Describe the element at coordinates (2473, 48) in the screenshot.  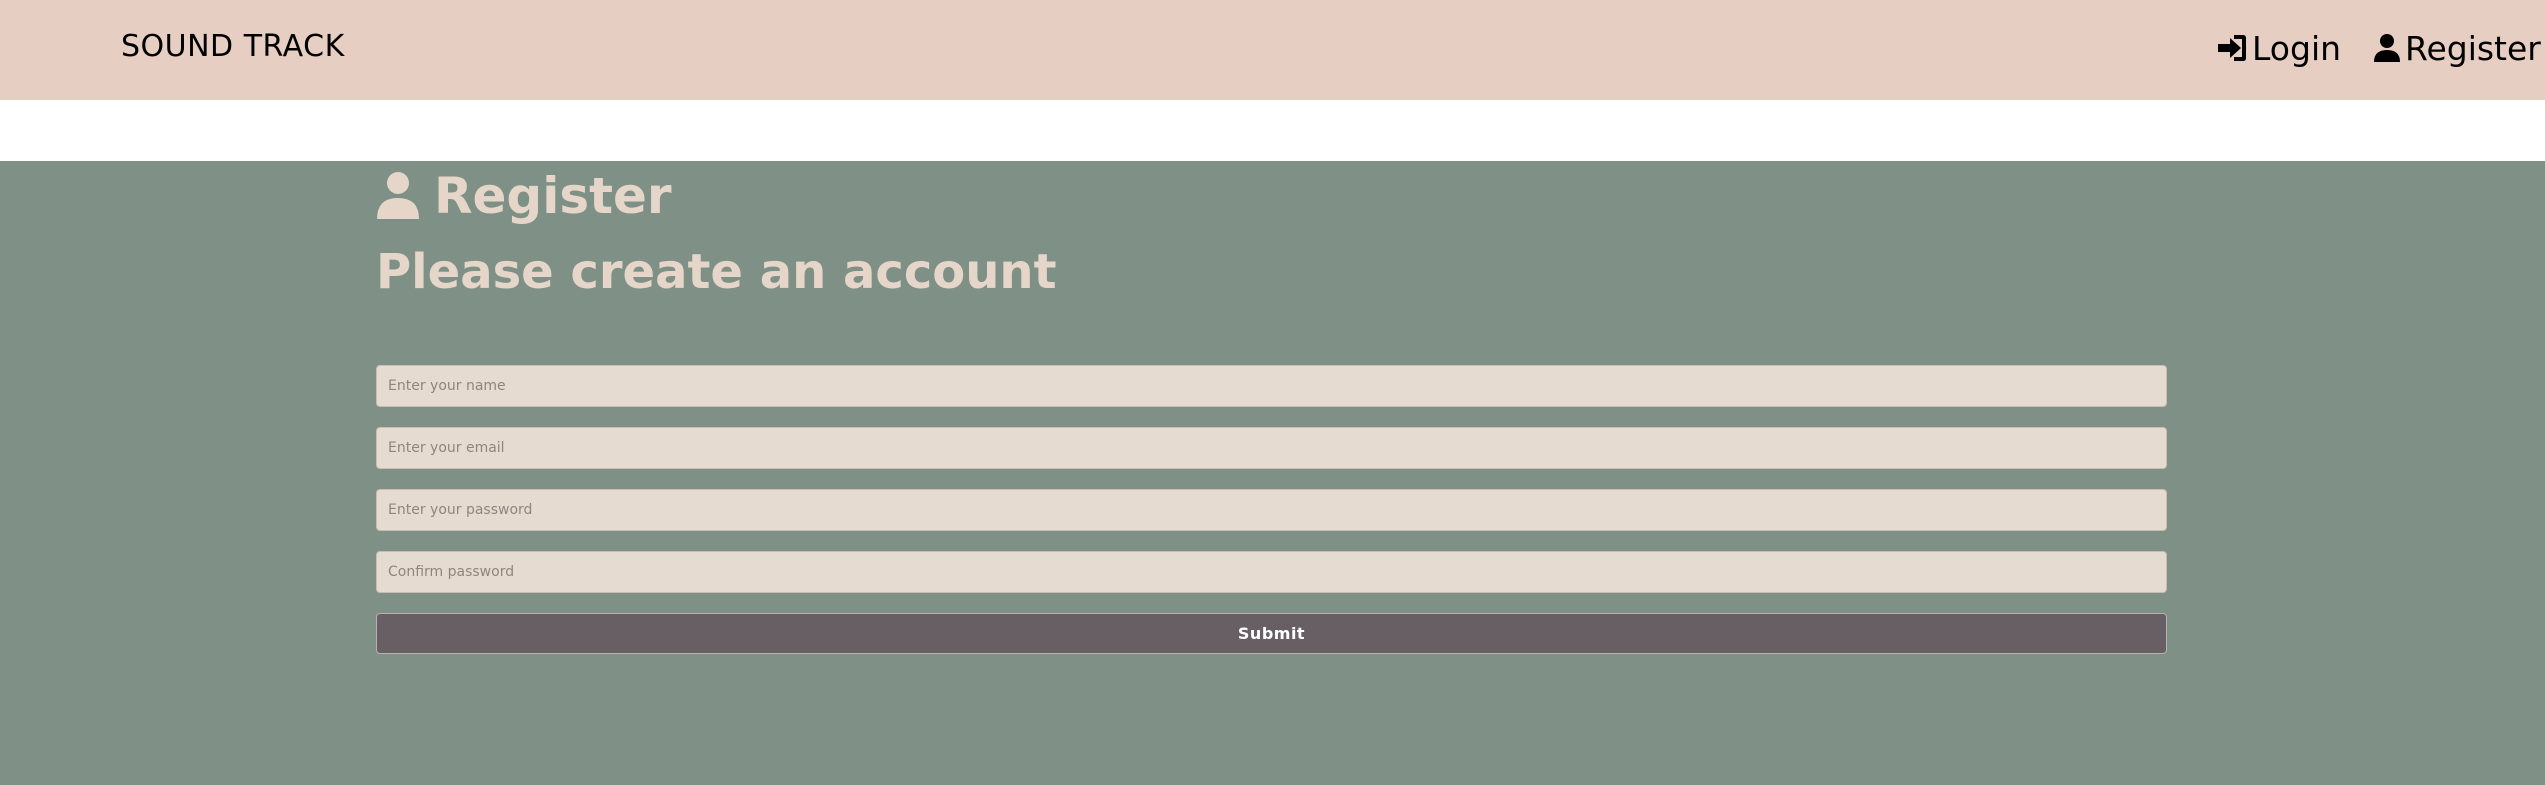
I see `nav-register-label: Register` at that location.